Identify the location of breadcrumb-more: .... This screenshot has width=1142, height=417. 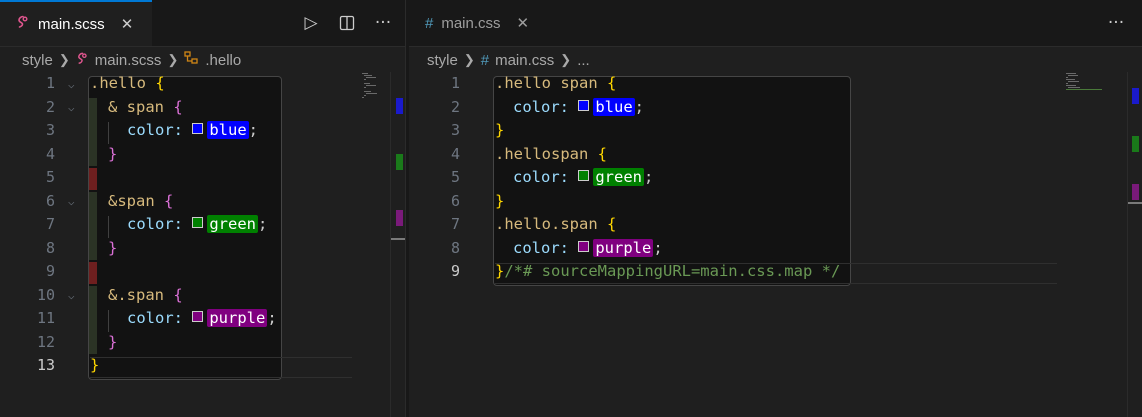
(583, 60).